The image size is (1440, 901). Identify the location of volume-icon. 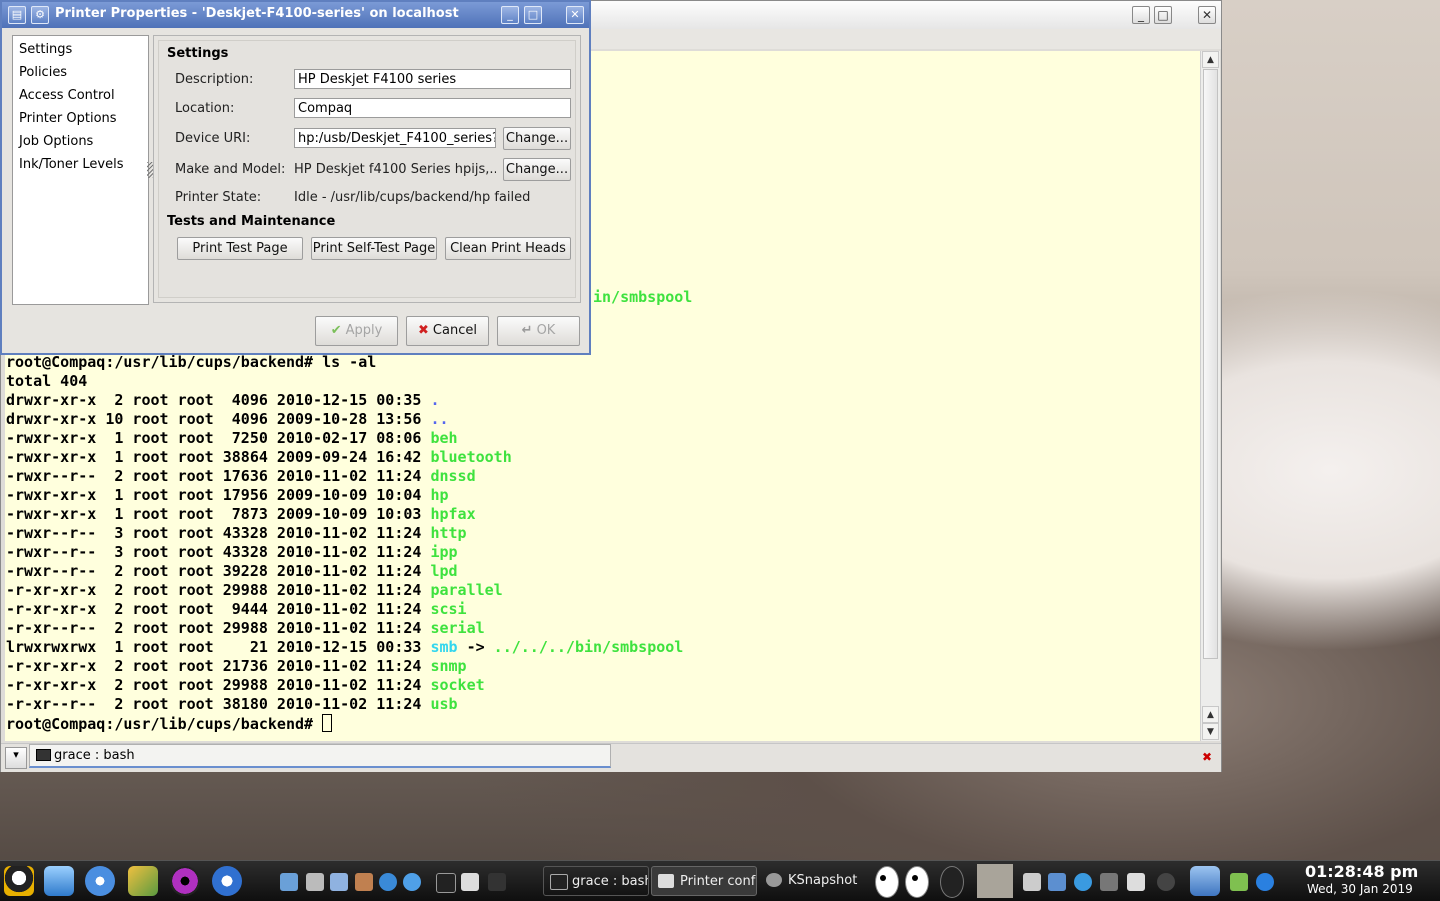
(1032, 882).